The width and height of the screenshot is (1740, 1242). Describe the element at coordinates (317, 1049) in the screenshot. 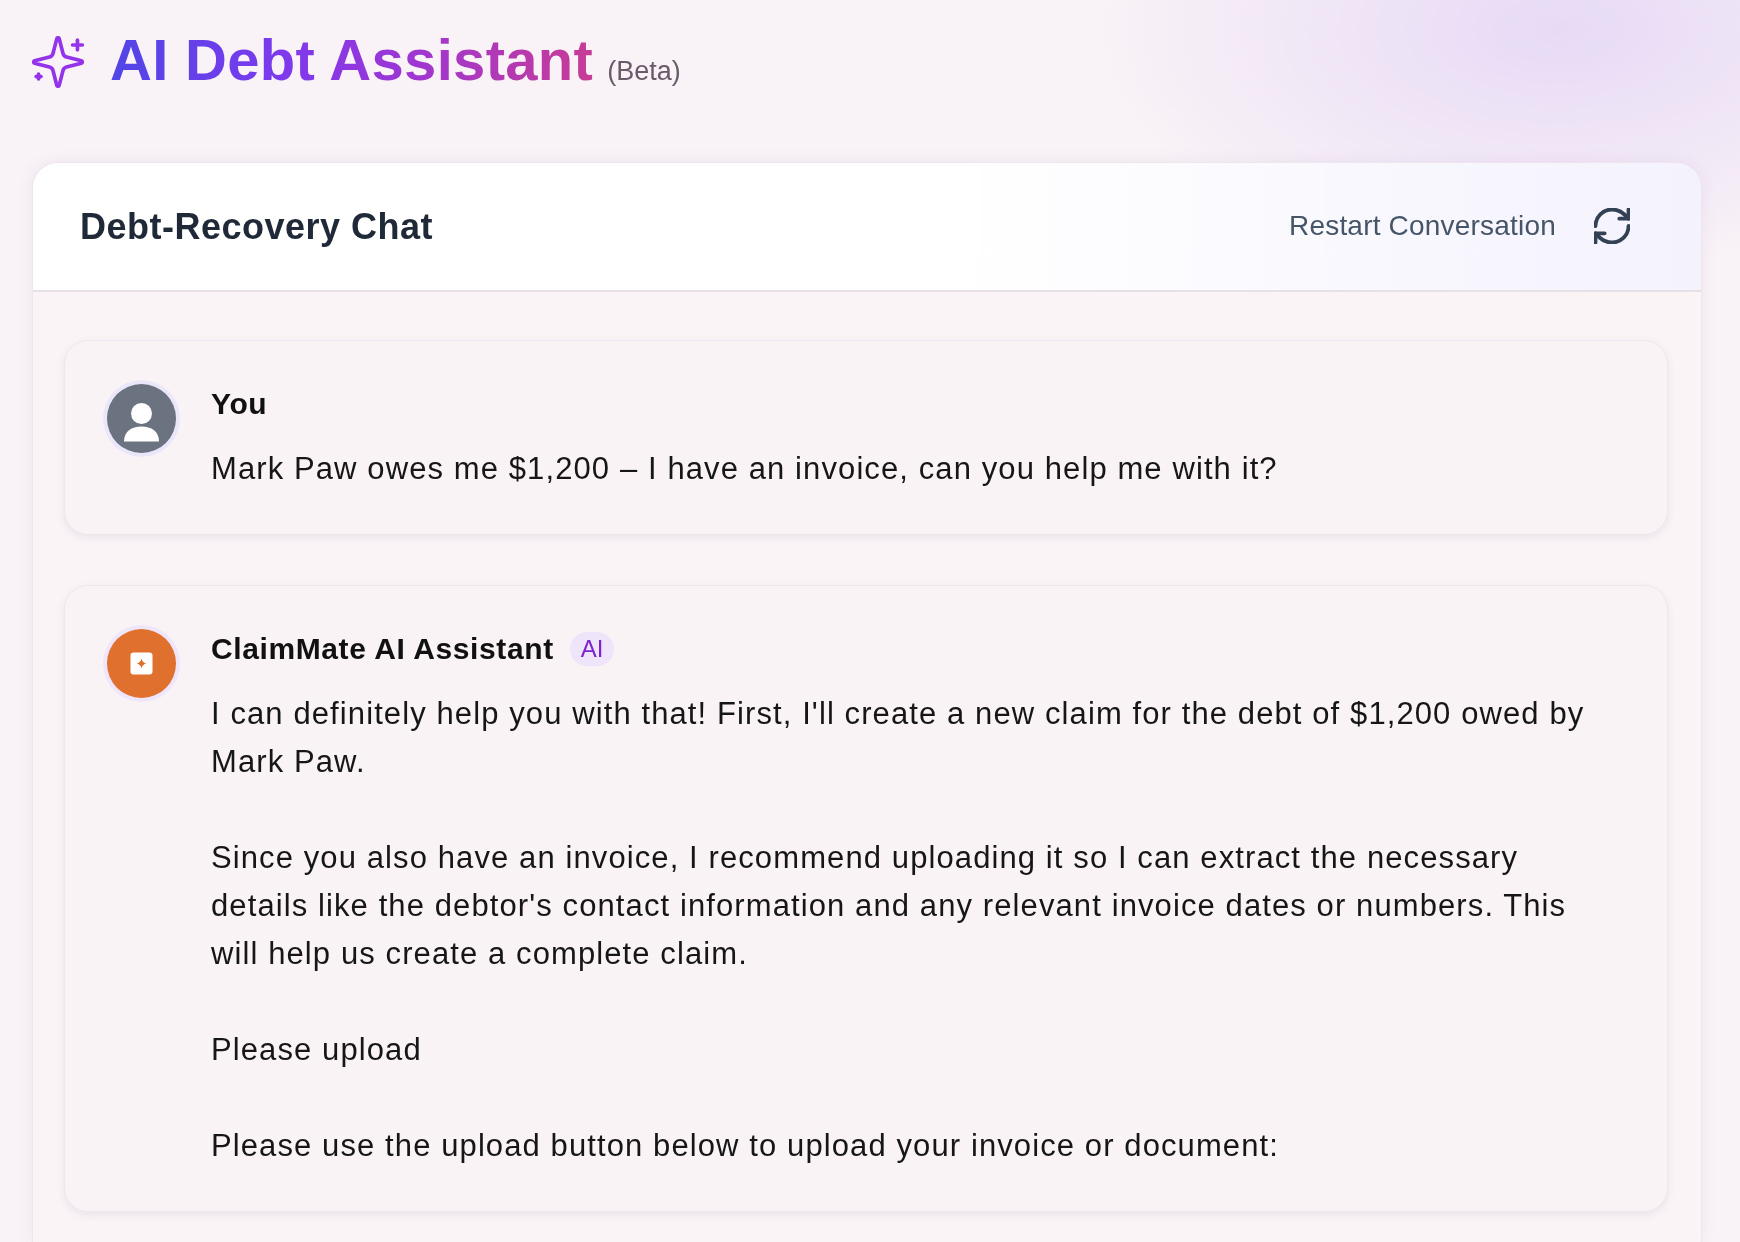

I see `message-text: Please upload` at that location.